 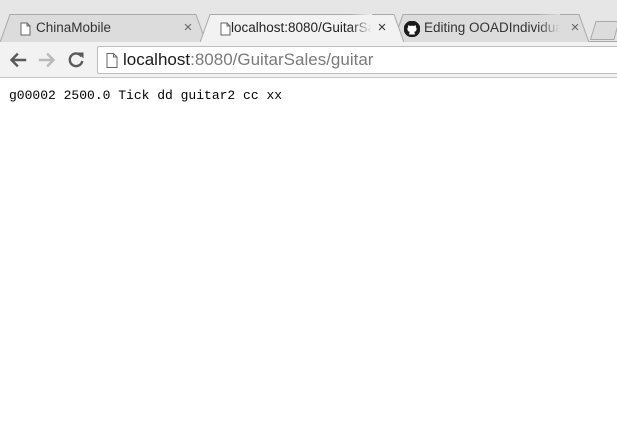 What do you see at coordinates (47, 60) in the screenshot?
I see `forward-button` at bounding box center [47, 60].